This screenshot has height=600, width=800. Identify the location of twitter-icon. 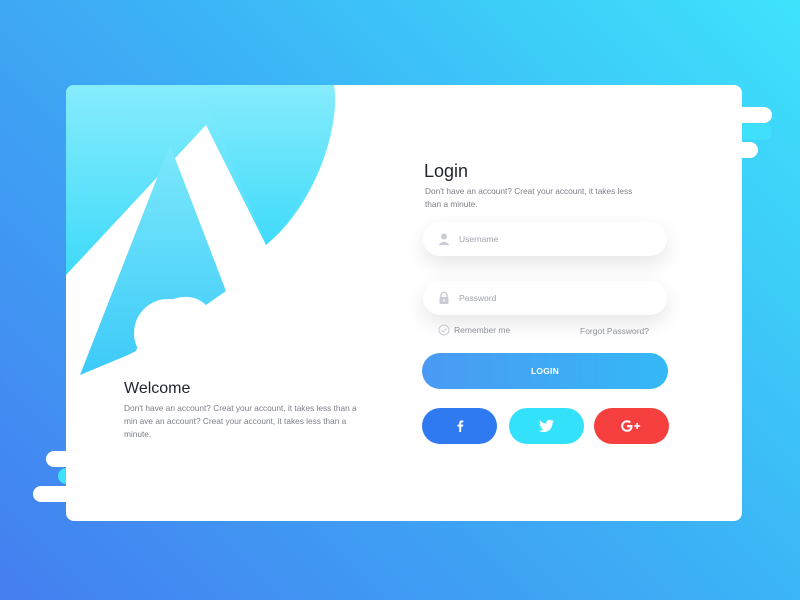
(546, 426).